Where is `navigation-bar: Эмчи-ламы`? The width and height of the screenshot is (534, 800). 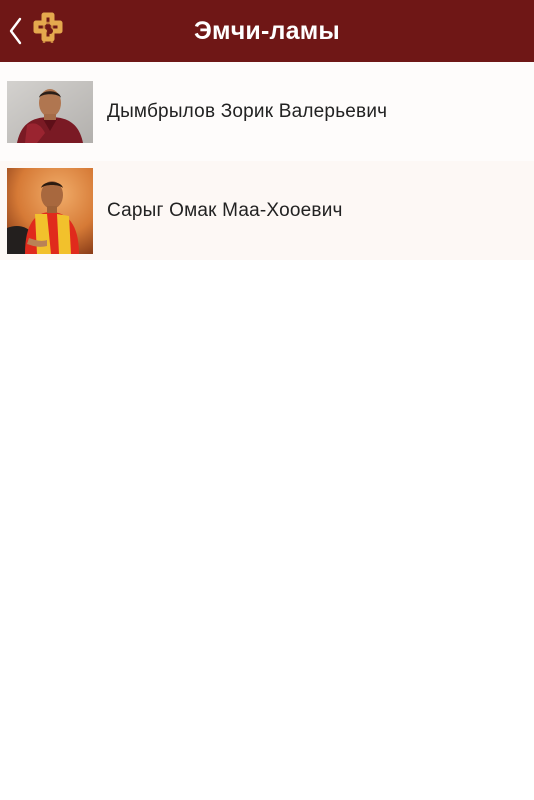
navigation-bar: Эмчи-ламы is located at coordinates (267, 31).